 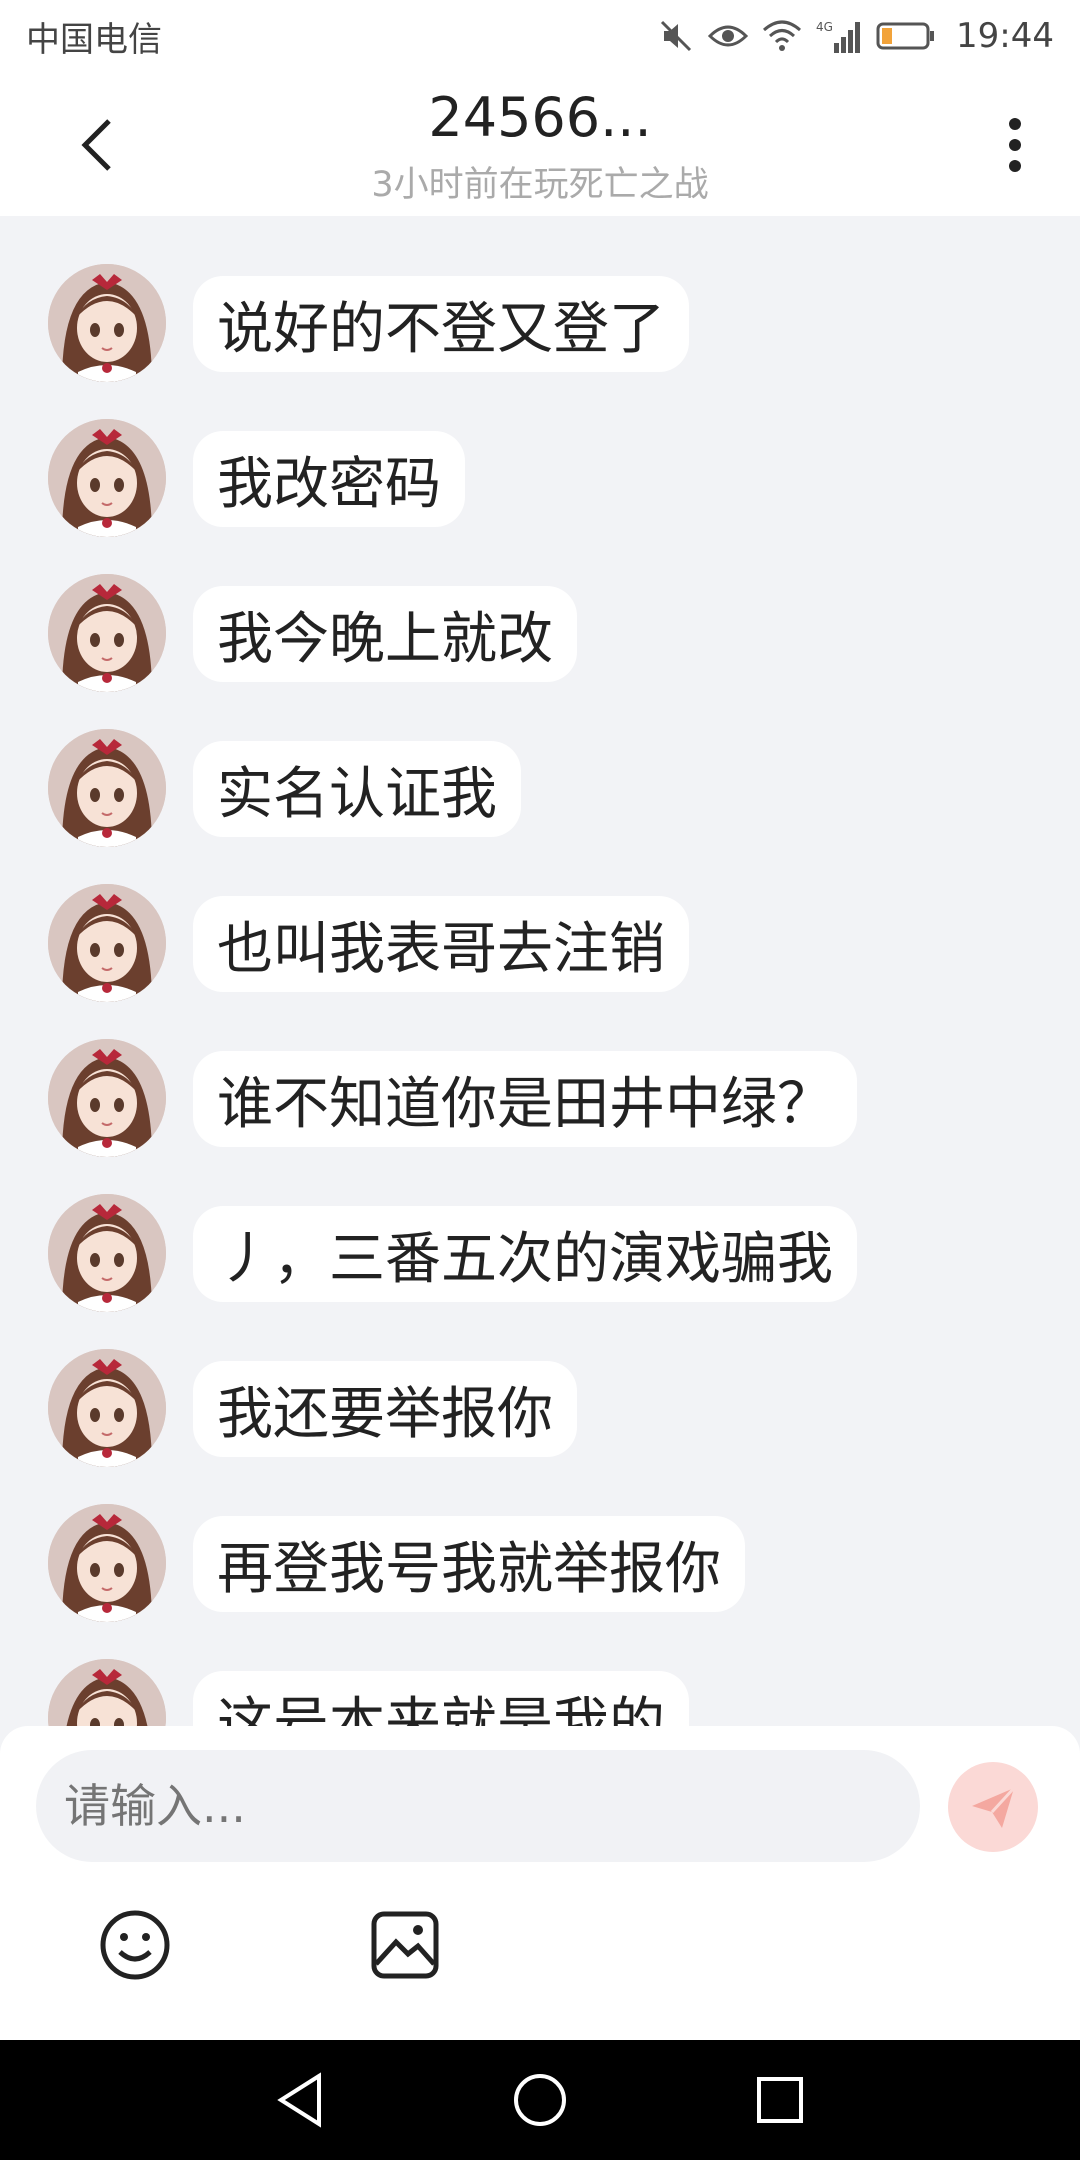 I want to click on square-recents-icon, so click(x=780, y=2100).